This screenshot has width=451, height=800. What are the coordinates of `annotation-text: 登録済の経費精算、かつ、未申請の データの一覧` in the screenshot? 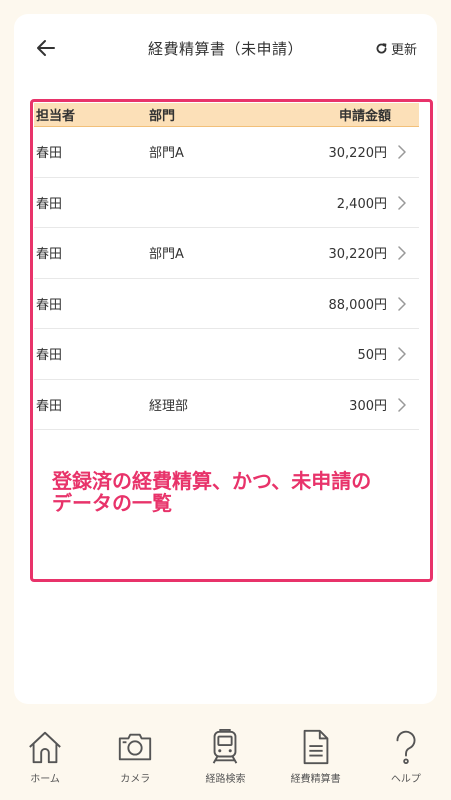 It's located at (237, 492).